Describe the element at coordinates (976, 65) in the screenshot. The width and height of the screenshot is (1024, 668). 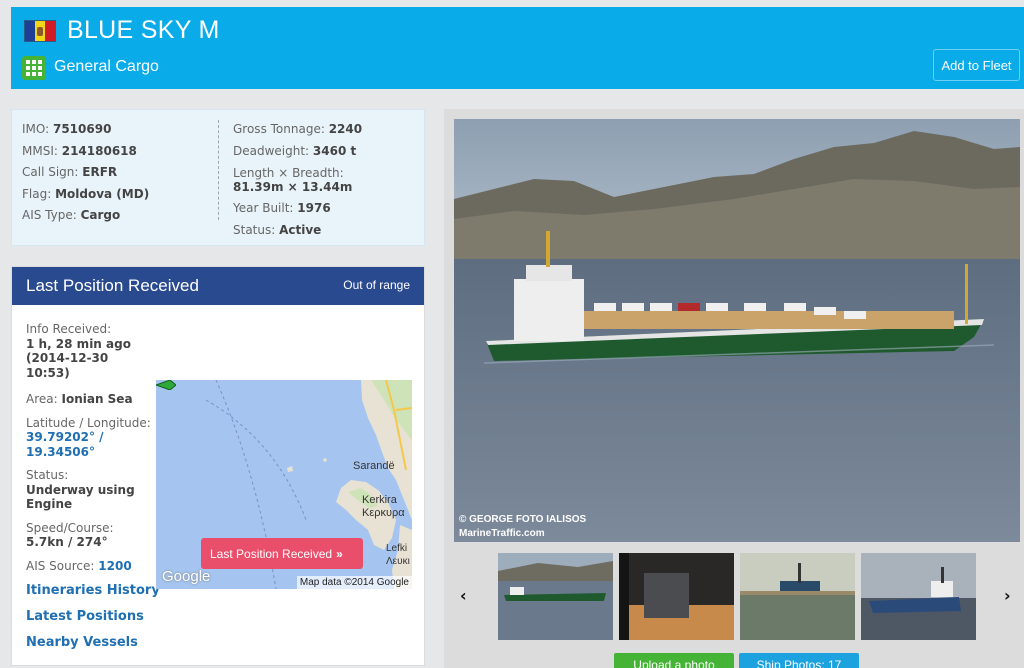
I see `add-to-fleet-button: Add to Fleet` at that location.